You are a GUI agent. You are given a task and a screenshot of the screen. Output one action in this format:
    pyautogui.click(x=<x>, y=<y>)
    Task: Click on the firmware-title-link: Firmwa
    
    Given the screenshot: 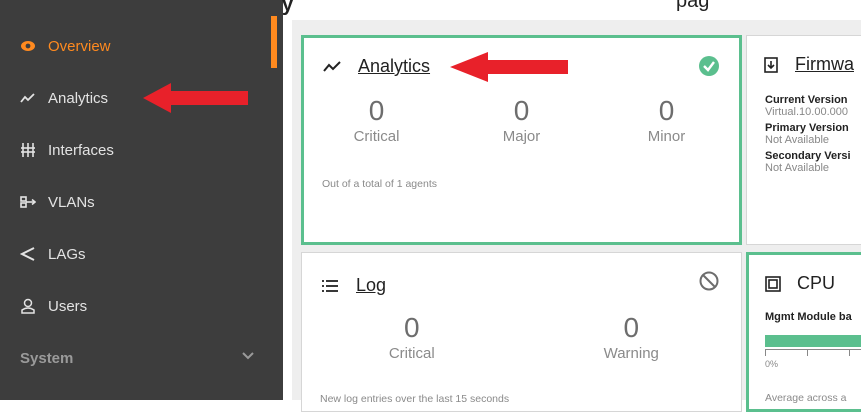 What is the action you would take?
    pyautogui.click(x=824, y=64)
    